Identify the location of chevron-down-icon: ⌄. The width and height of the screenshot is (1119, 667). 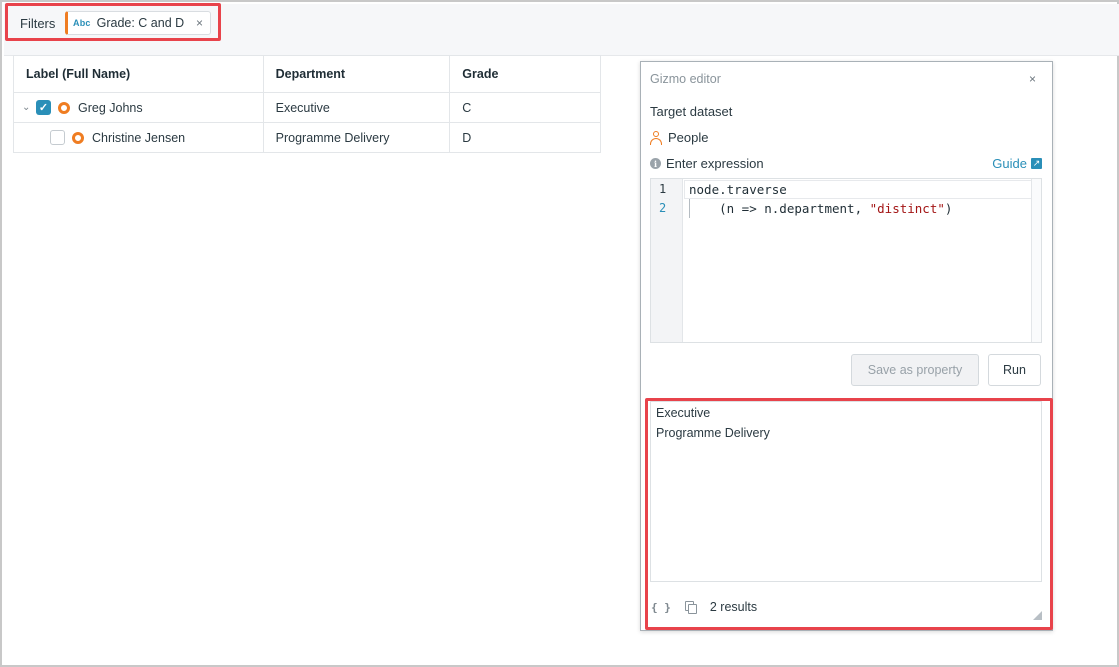
(29, 107).